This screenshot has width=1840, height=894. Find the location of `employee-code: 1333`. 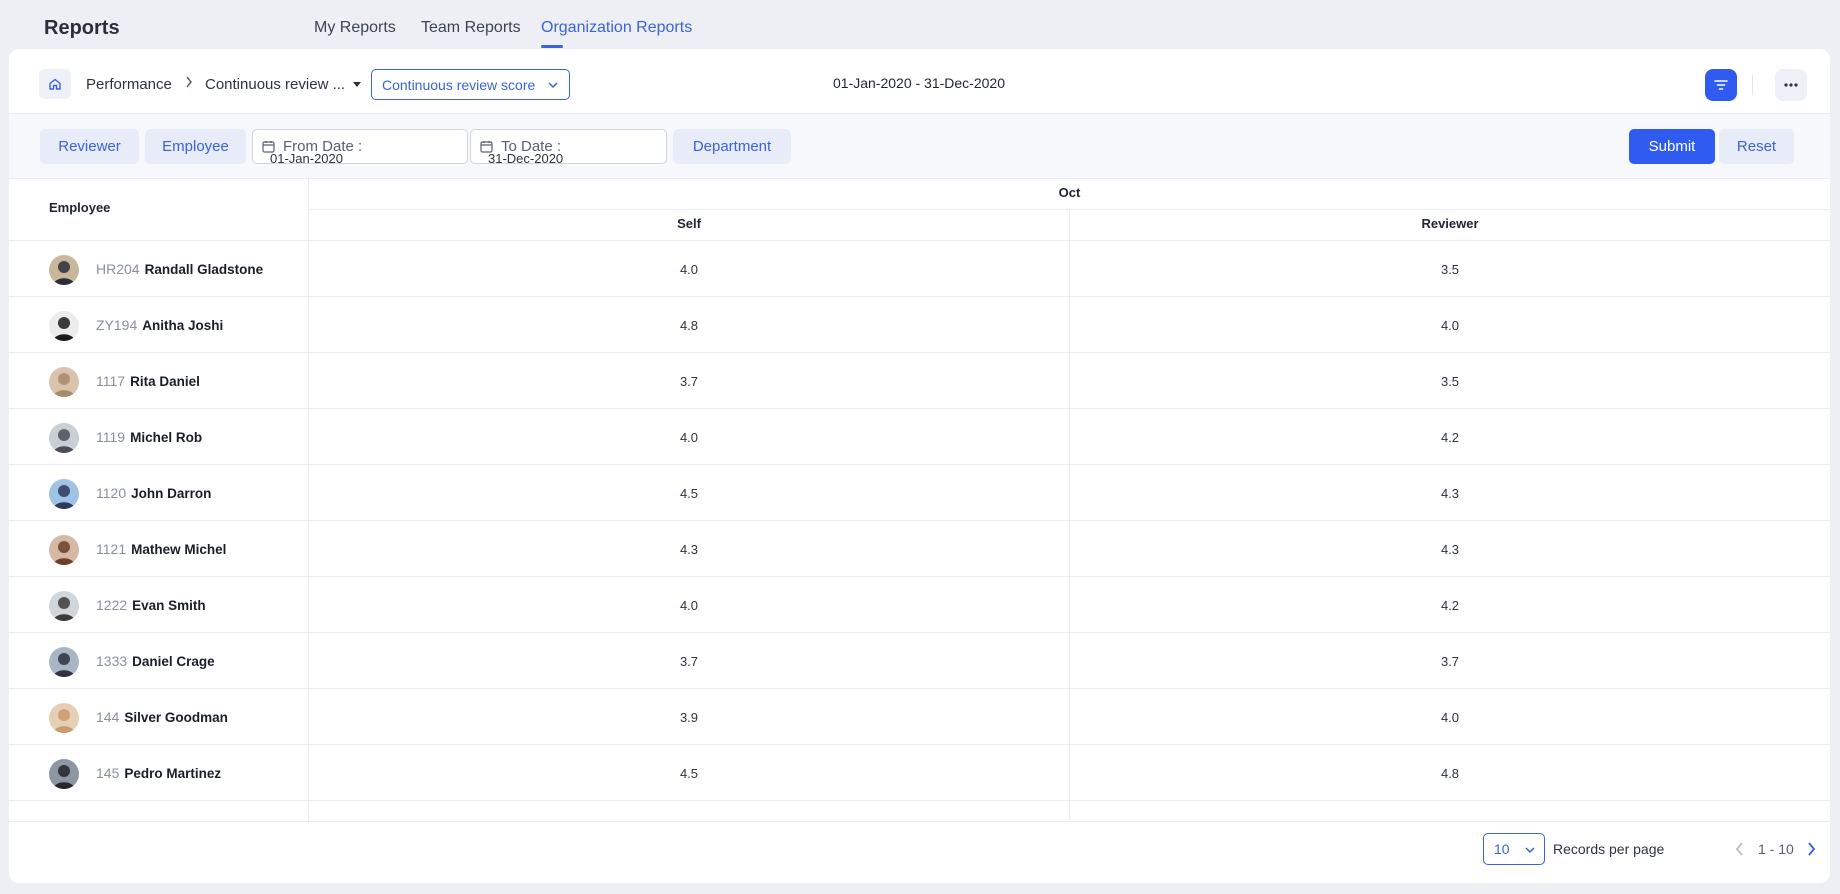

employee-code: 1333 is located at coordinates (112, 661).